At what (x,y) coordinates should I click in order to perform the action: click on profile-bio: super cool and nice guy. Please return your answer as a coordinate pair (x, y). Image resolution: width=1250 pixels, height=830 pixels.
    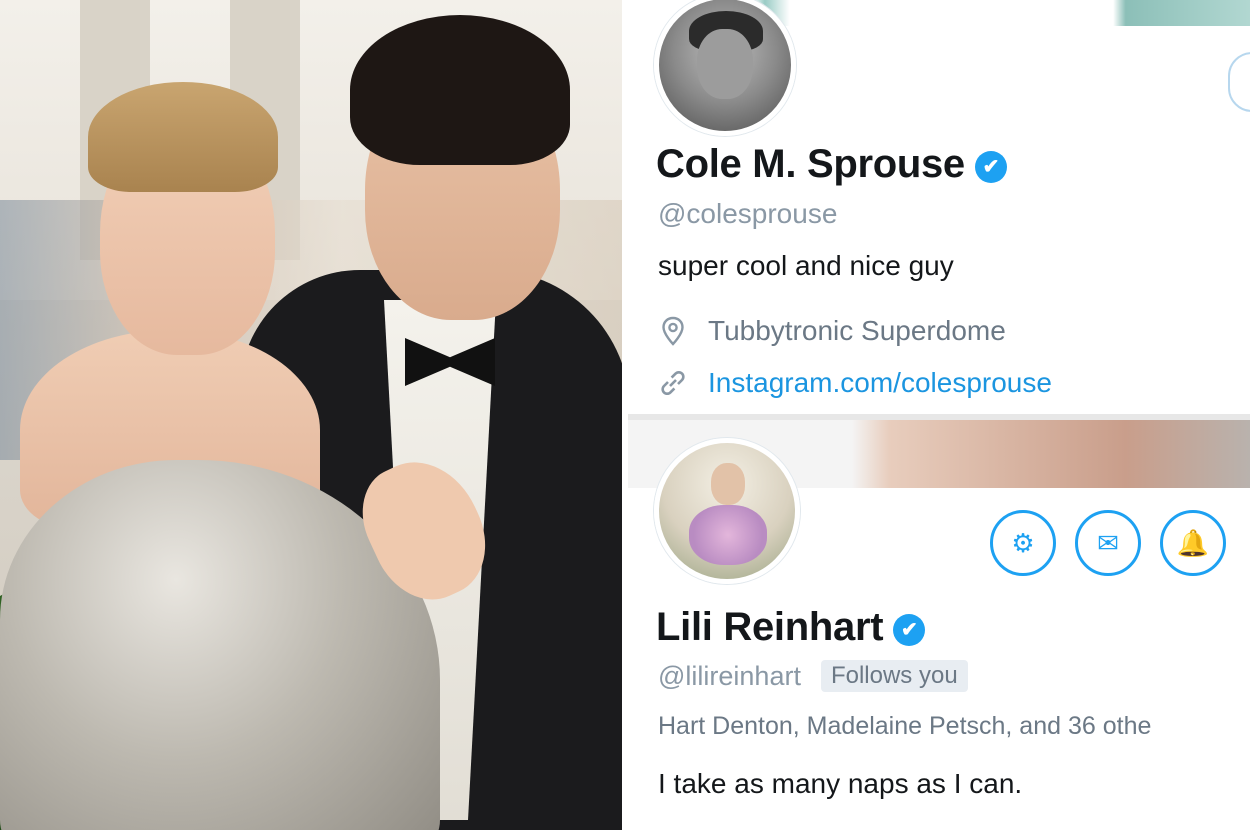
    Looking at the image, I should click on (806, 265).